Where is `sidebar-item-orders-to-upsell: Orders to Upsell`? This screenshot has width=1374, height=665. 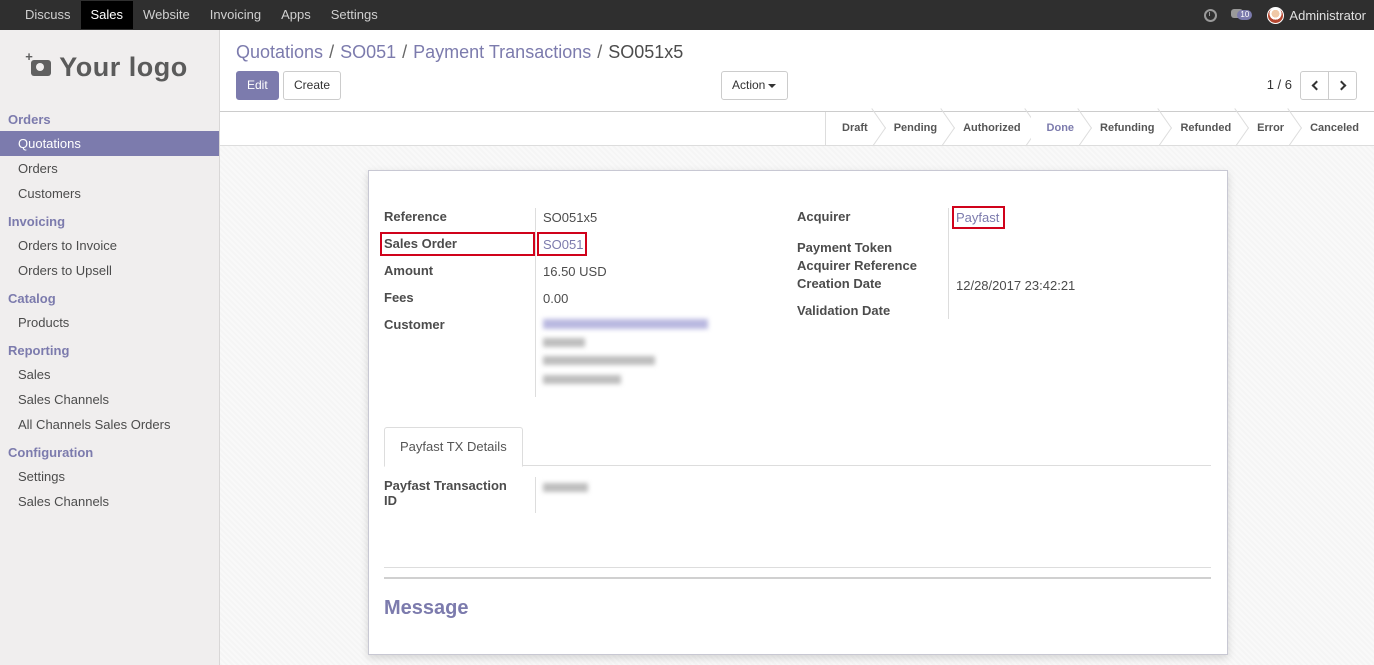 sidebar-item-orders-to-upsell: Orders to Upsell is located at coordinates (109, 270).